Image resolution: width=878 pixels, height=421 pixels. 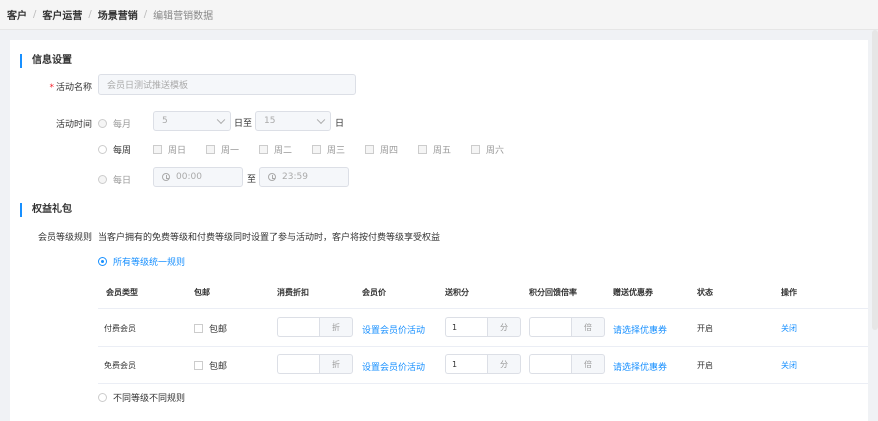 What do you see at coordinates (439, 15) in the screenshot?
I see `breadcrumb: 客户 / 客户运营 / 场景营销 / 编辑营销数据` at bounding box center [439, 15].